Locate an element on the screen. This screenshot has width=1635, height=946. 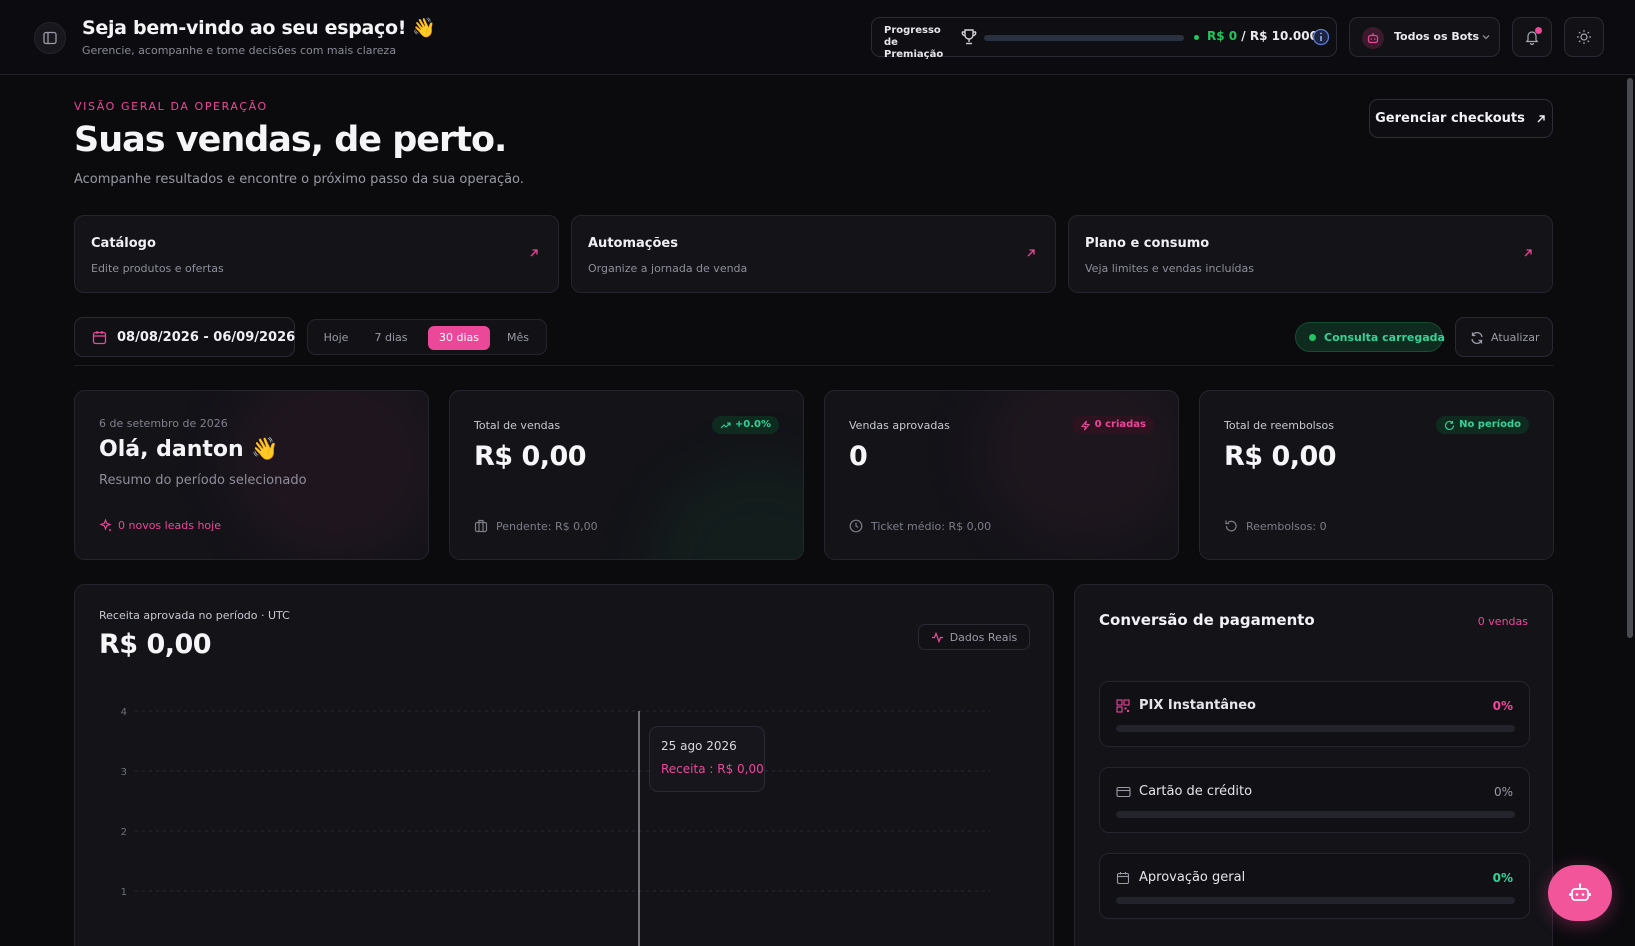
y-tick-label: 4 is located at coordinates (124, 712).